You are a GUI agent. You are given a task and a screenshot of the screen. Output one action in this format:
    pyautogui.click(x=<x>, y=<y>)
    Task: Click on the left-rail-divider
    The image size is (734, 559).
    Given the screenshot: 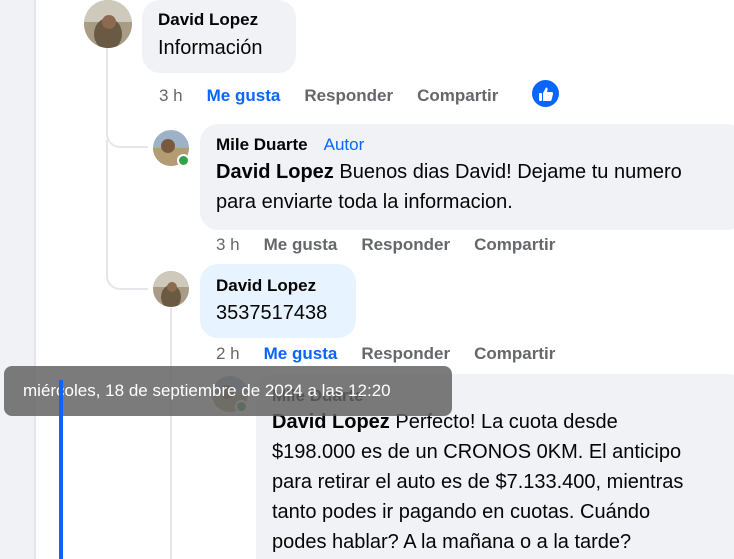 What is the action you would take?
    pyautogui.click(x=35, y=279)
    